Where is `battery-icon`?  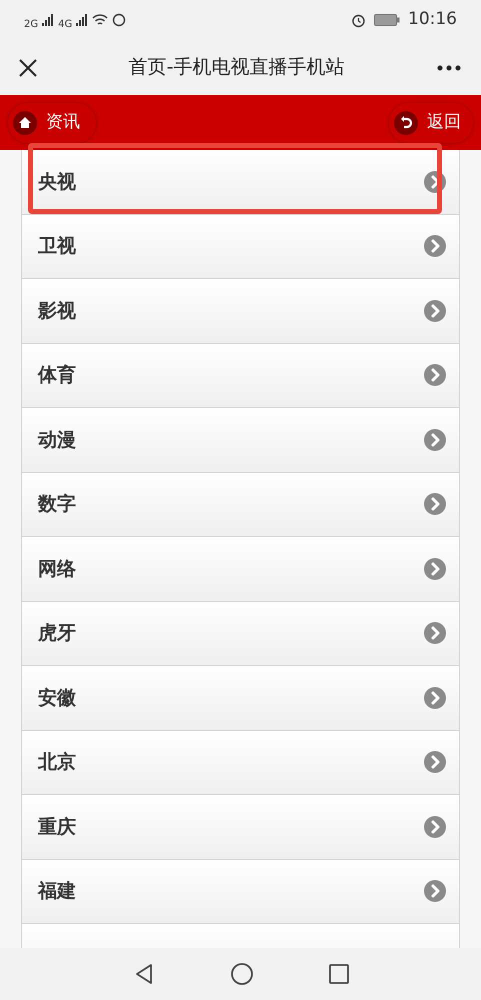
battery-icon is located at coordinates (387, 20).